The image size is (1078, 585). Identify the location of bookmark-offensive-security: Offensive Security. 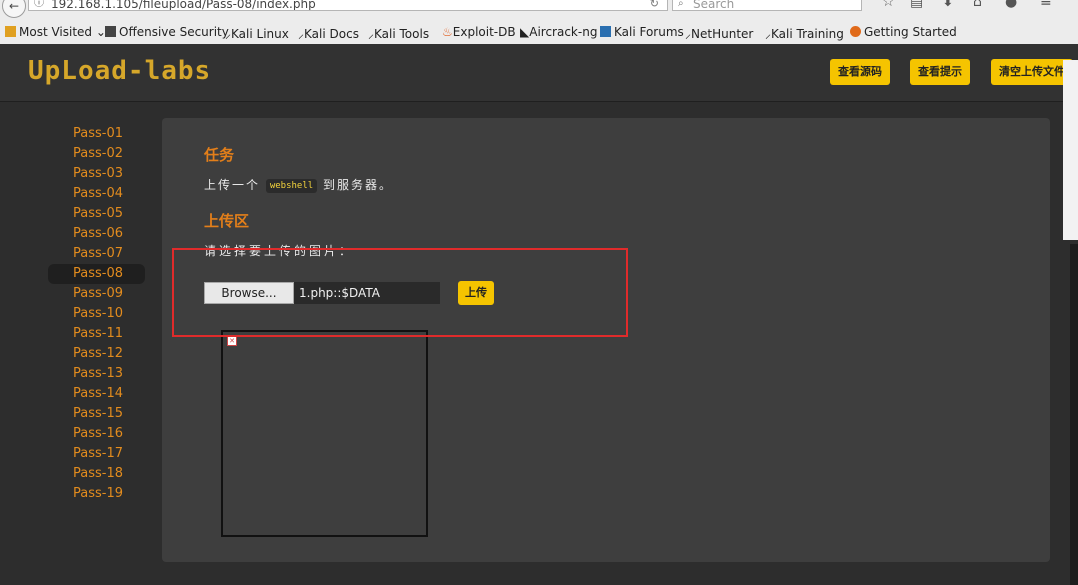
(167, 32).